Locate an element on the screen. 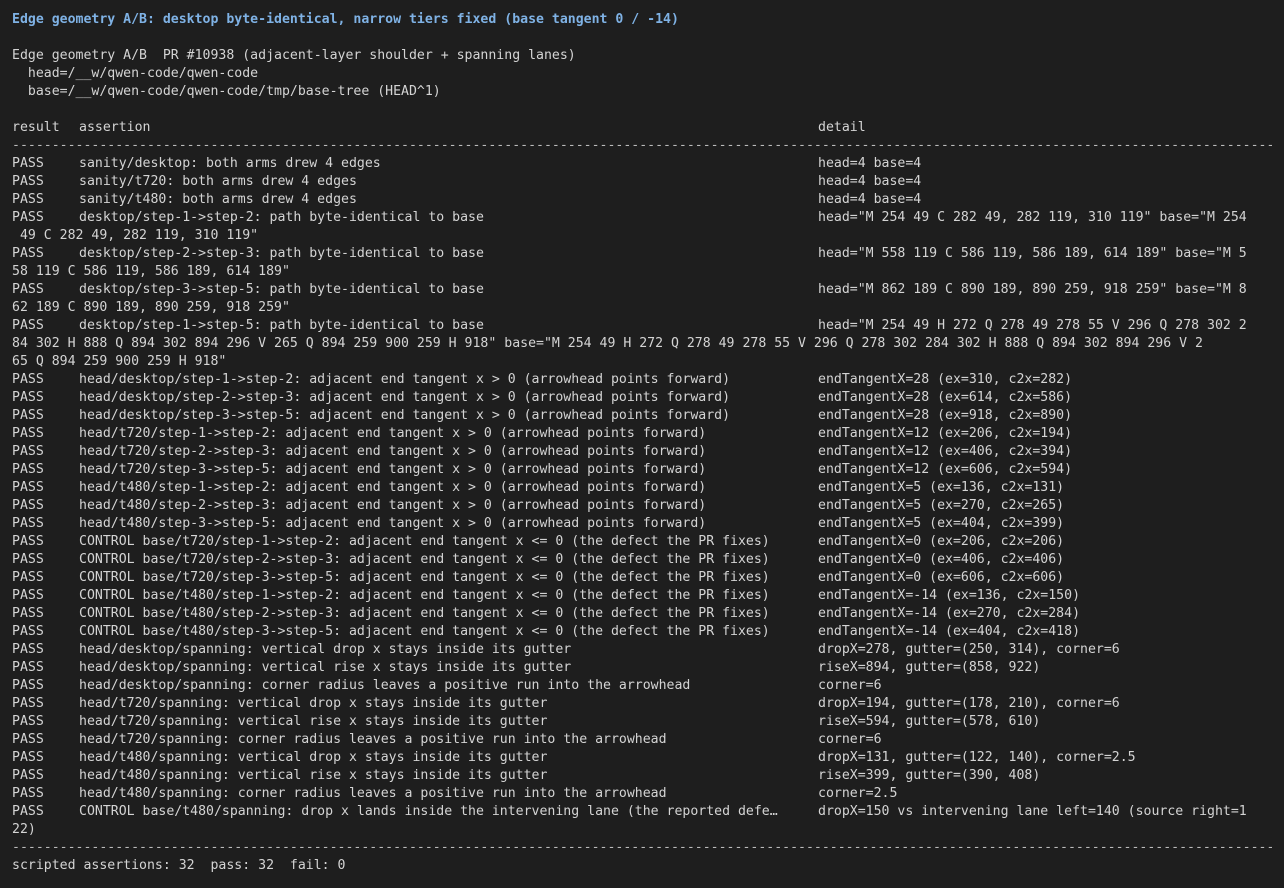  row-detail: endTangentX=-14 (ex=270, c2x=284) is located at coordinates (949, 613).